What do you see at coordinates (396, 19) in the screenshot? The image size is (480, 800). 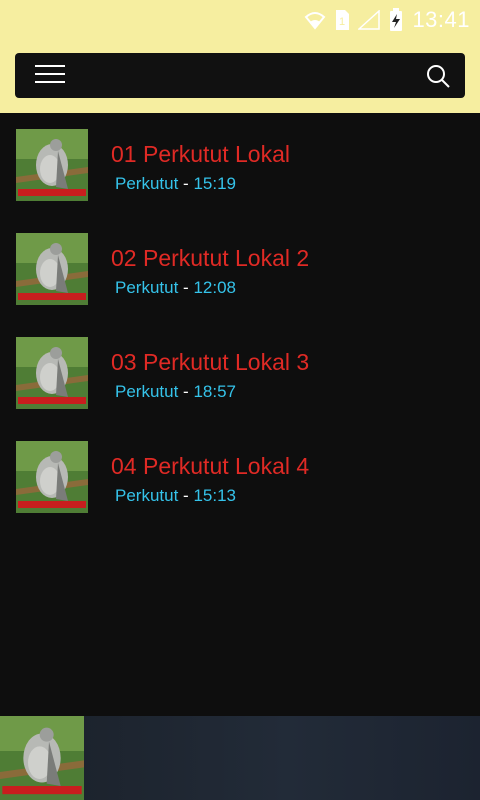 I see `battery-charging-icon` at bounding box center [396, 19].